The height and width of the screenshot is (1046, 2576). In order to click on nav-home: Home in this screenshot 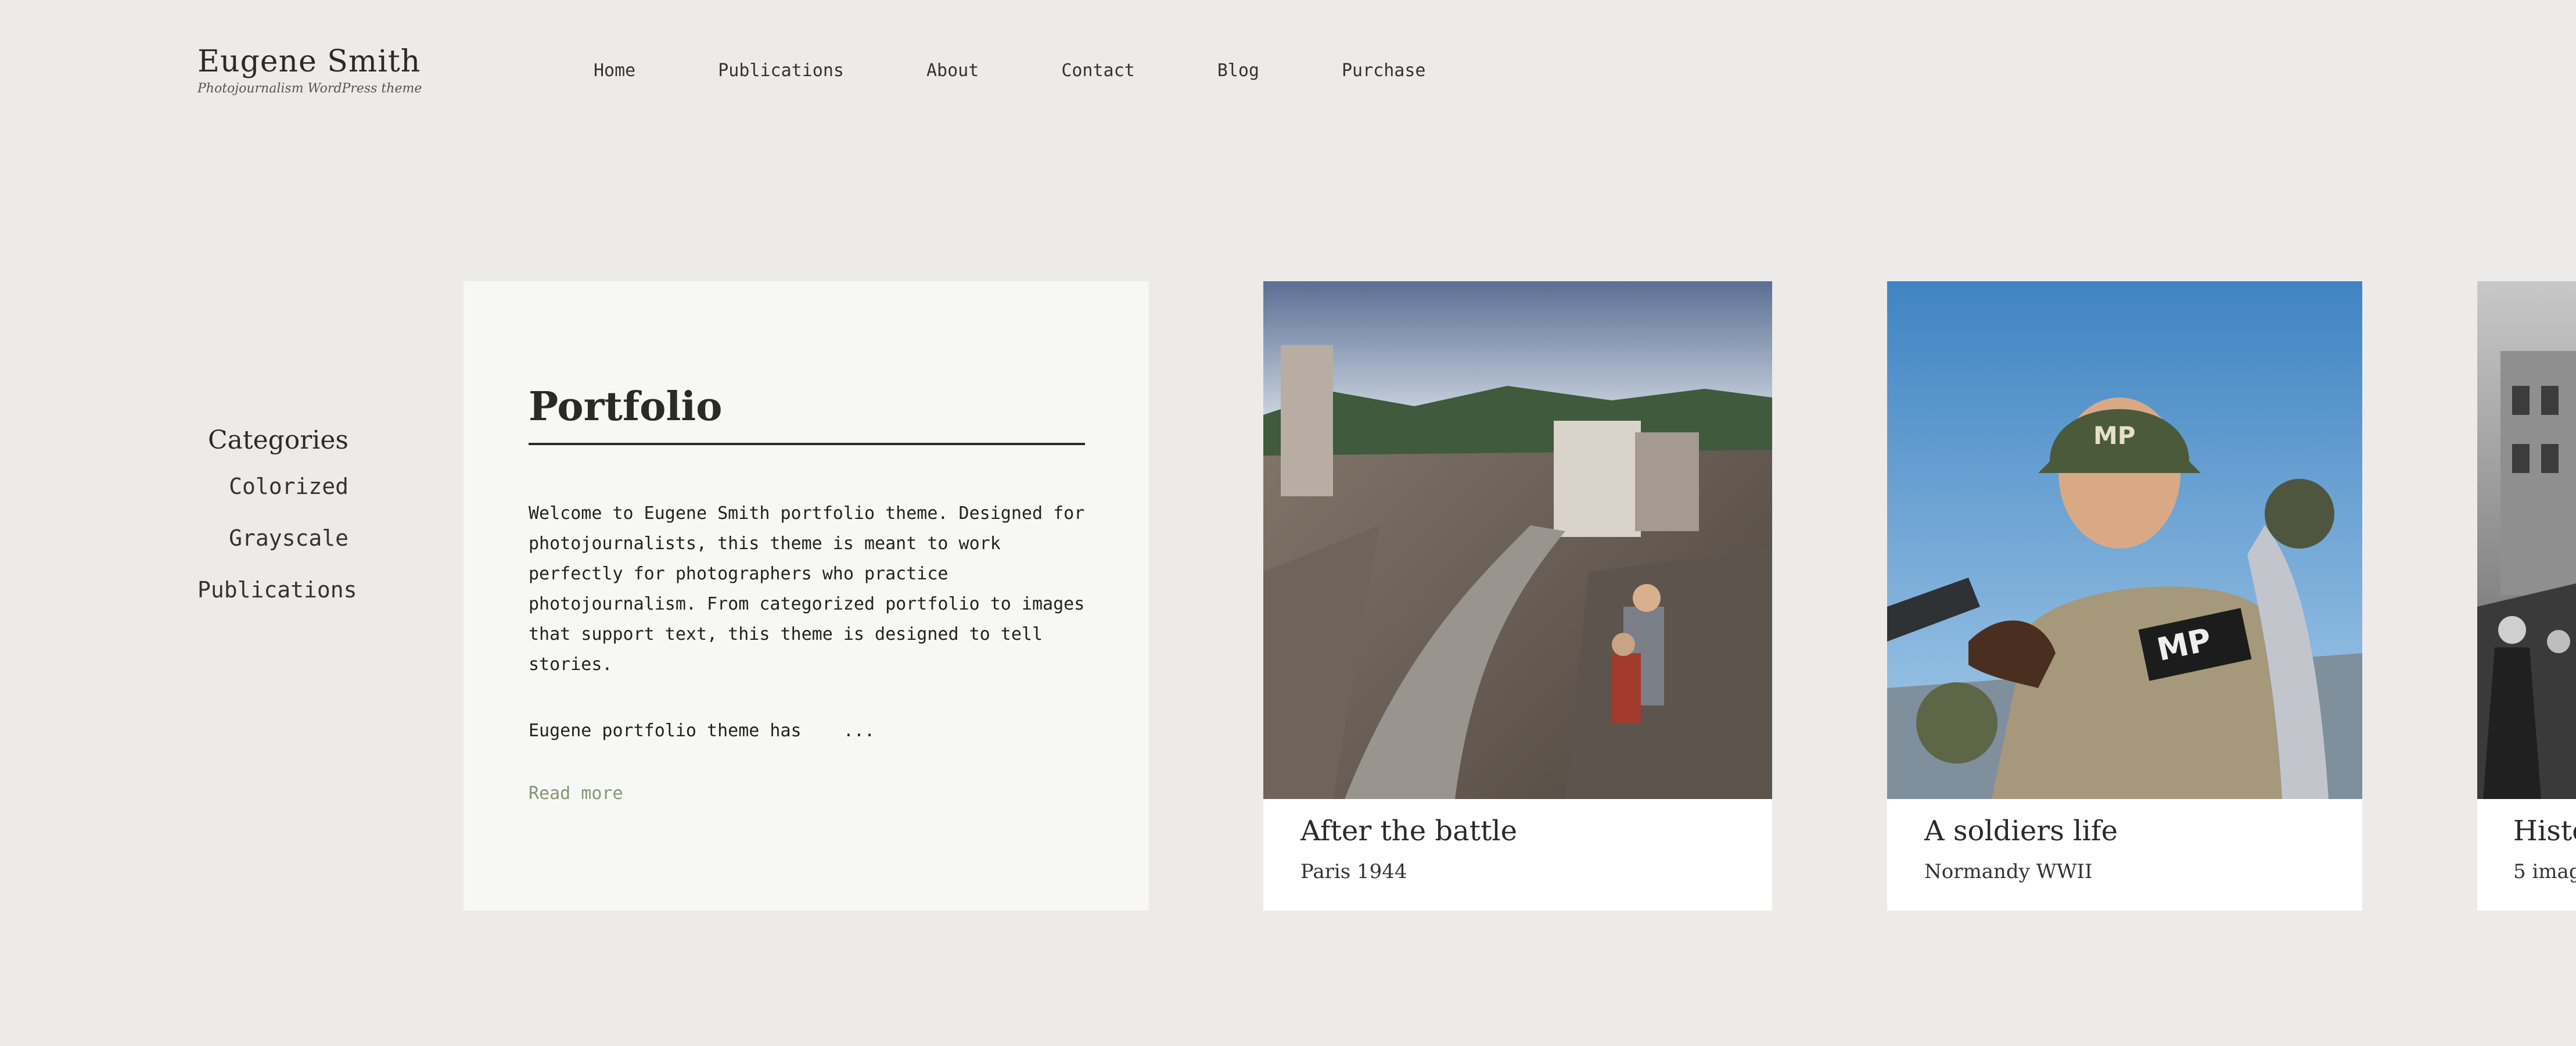, I will do `click(614, 70)`.